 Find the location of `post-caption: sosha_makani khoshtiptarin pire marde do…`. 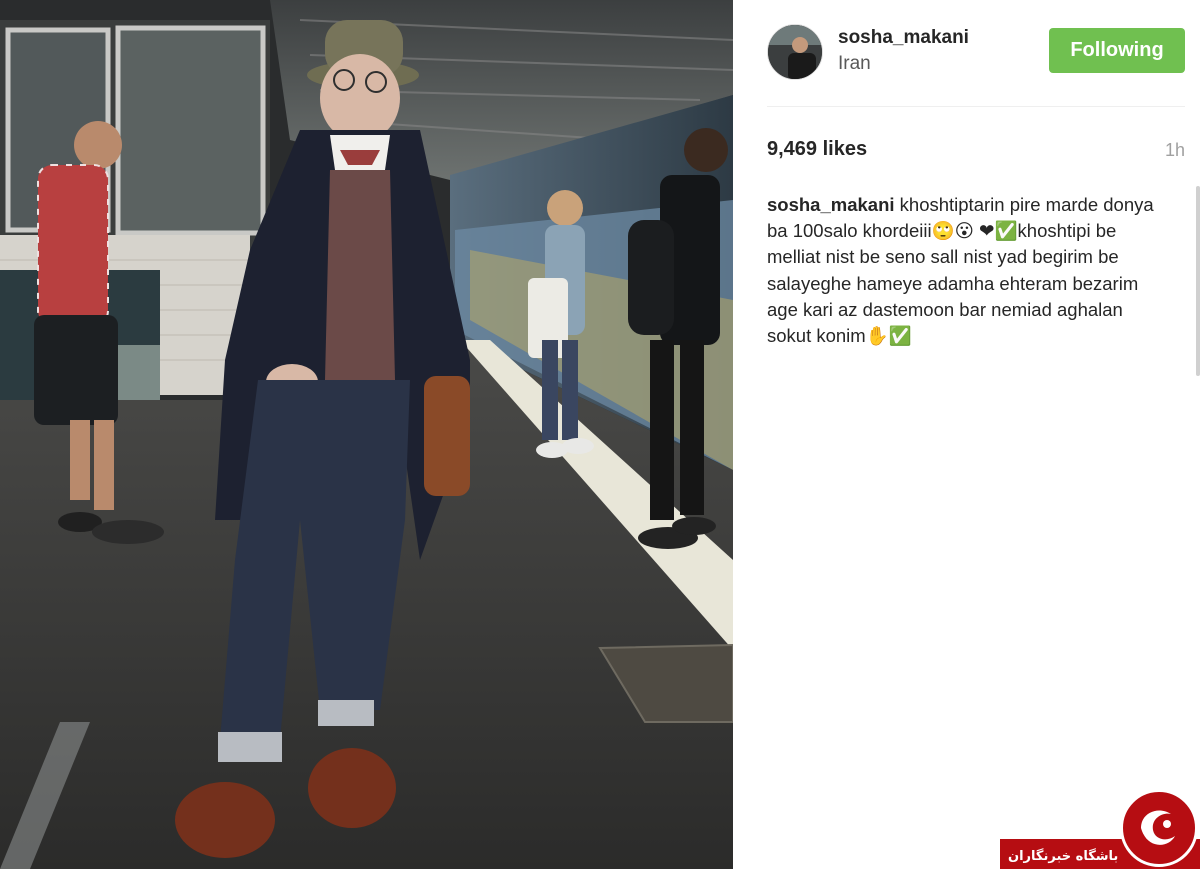

post-caption: sosha_makani khoshtiptarin pire marde do… is located at coordinates (967, 270).